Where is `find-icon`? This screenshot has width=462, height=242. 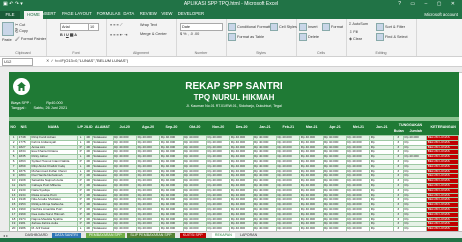
find-icon is located at coordinates (380, 37).